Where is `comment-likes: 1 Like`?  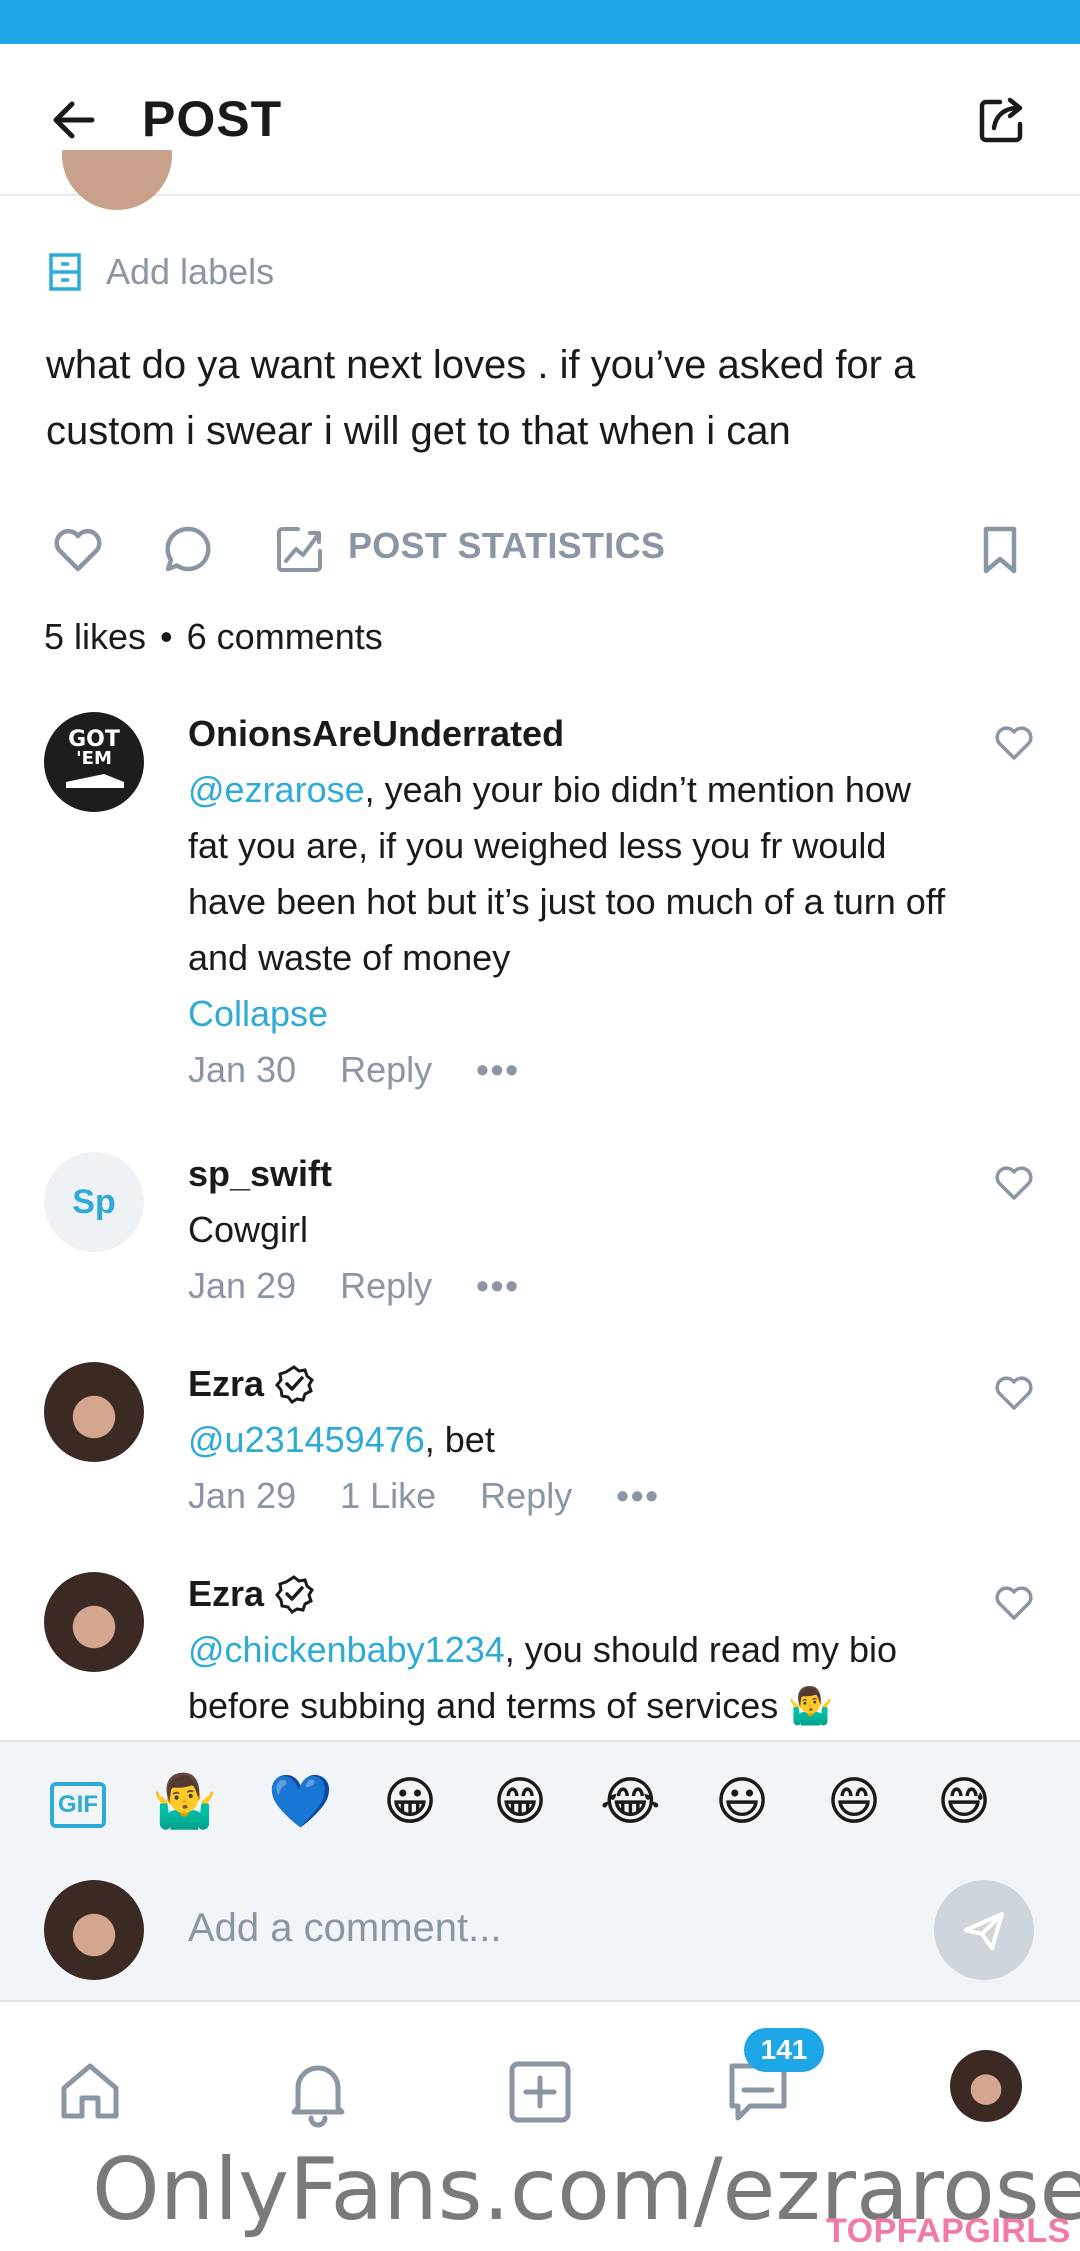 comment-likes: 1 Like is located at coordinates (388, 1496).